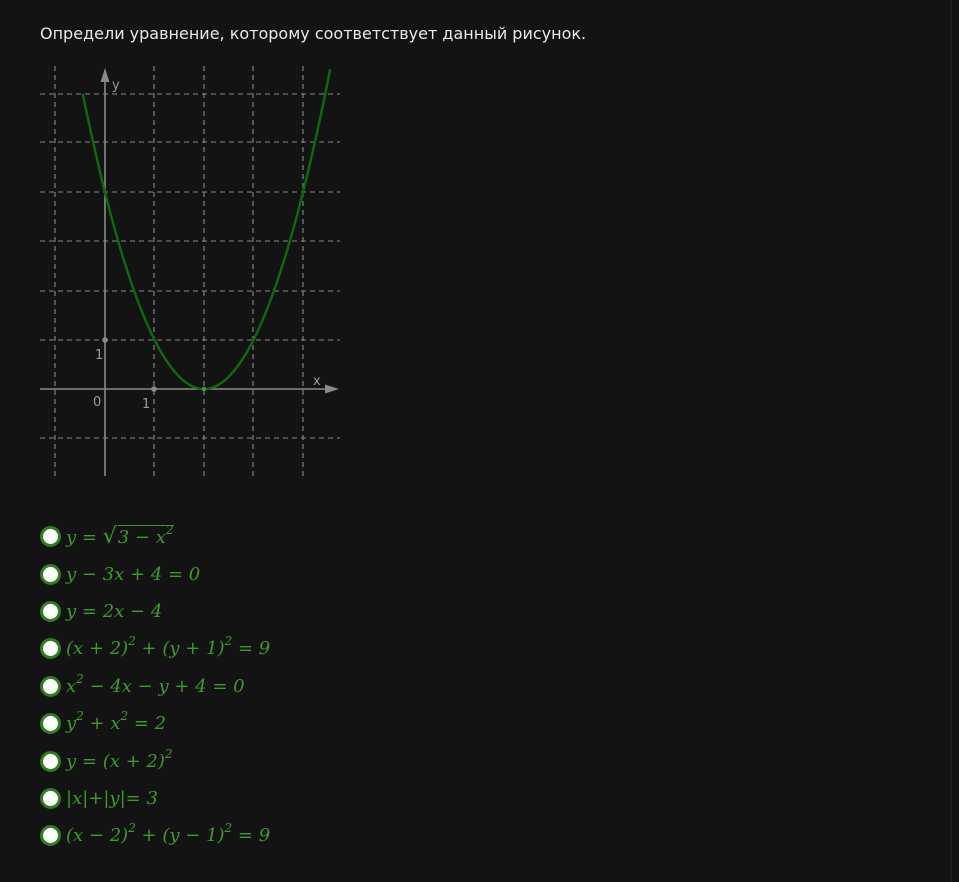 The height and width of the screenshot is (882, 959). Describe the element at coordinates (146, 404) in the screenshot. I see `x-tick-label: 1` at that location.